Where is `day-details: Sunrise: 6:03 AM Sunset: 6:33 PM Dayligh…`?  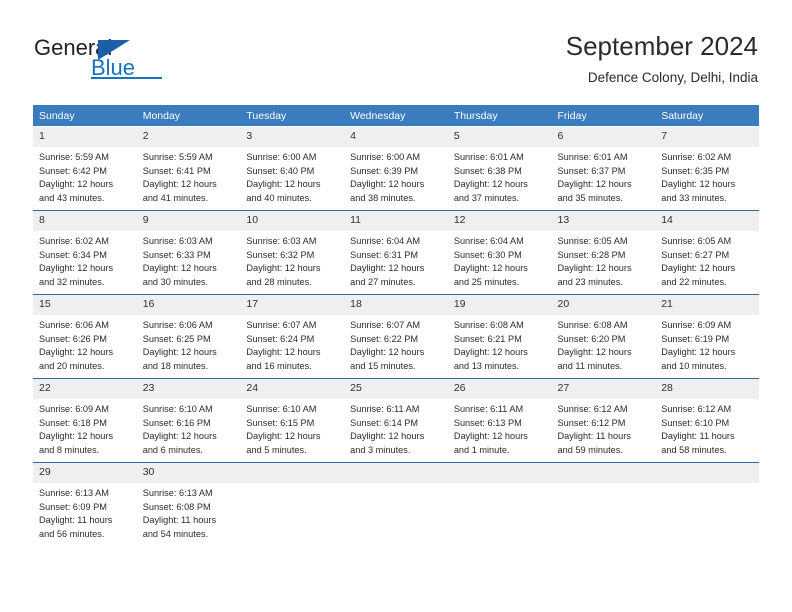 day-details: Sunrise: 6:03 AM Sunset: 6:33 PM Dayligh… is located at coordinates (189, 260).